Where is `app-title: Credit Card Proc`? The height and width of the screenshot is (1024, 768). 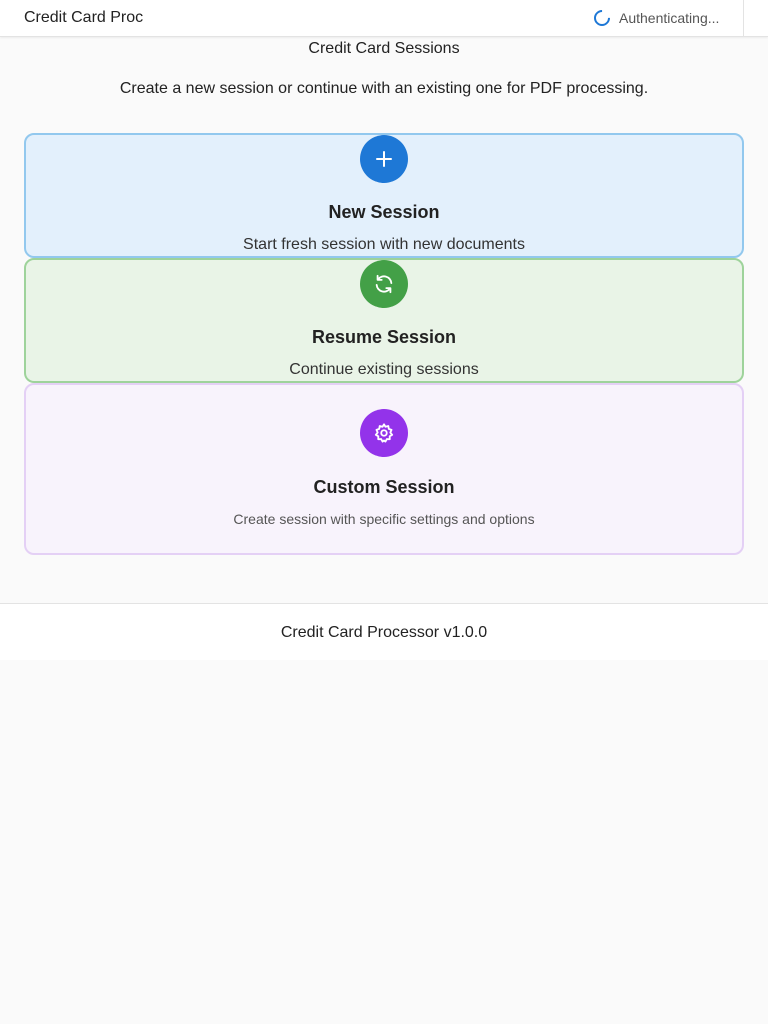 app-title: Credit Card Proc is located at coordinates (84, 17).